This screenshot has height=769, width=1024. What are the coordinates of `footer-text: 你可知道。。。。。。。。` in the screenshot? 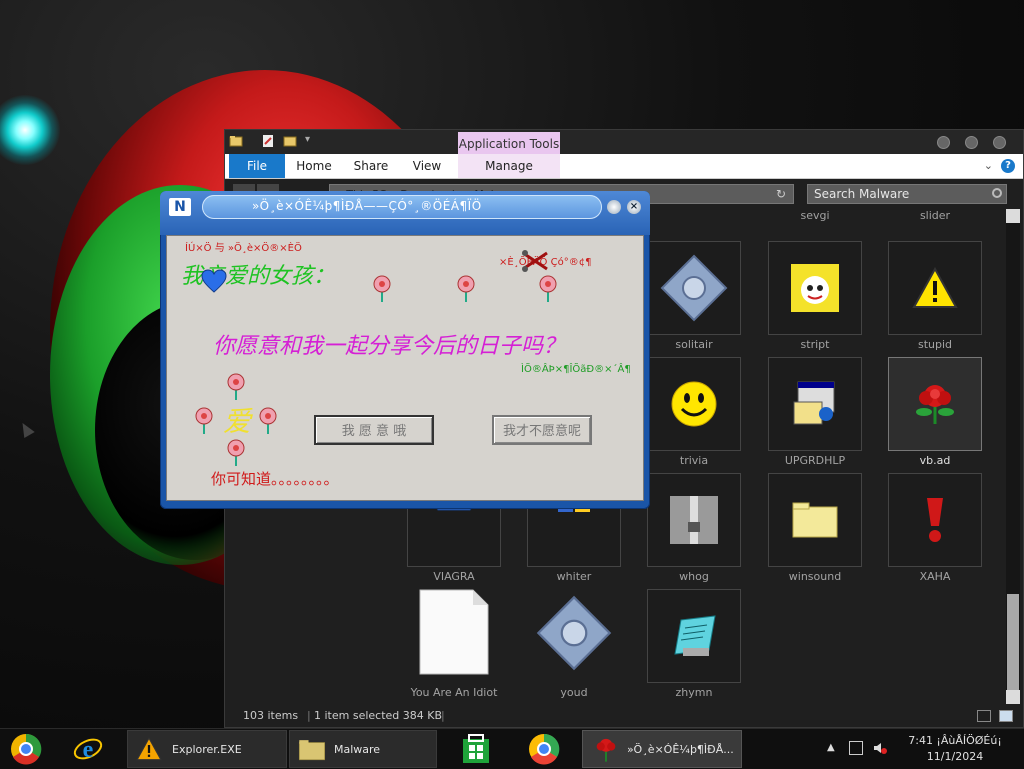 It's located at (275, 479).